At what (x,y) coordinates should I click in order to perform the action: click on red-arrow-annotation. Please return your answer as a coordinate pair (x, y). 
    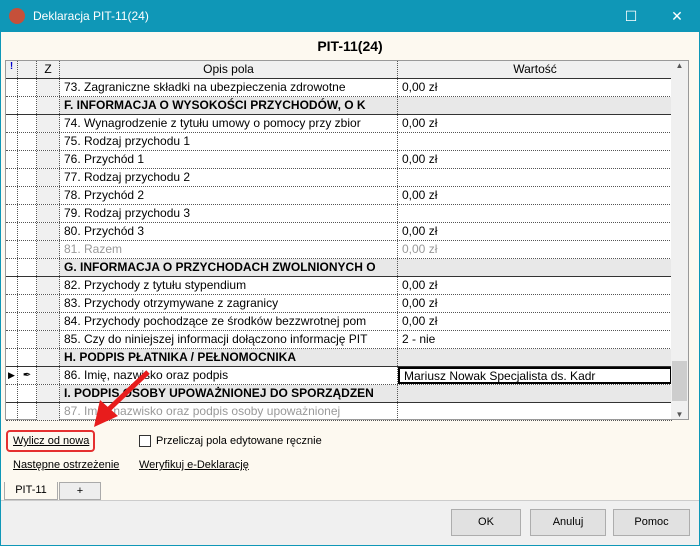
    Looking at the image, I should click on (122, 398).